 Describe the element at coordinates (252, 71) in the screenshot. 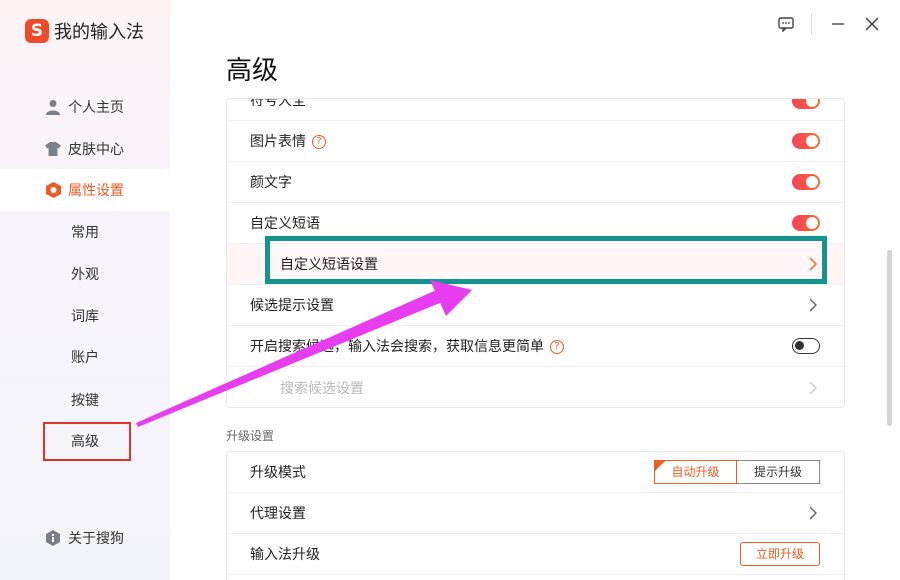

I see `page-title: 高级` at that location.